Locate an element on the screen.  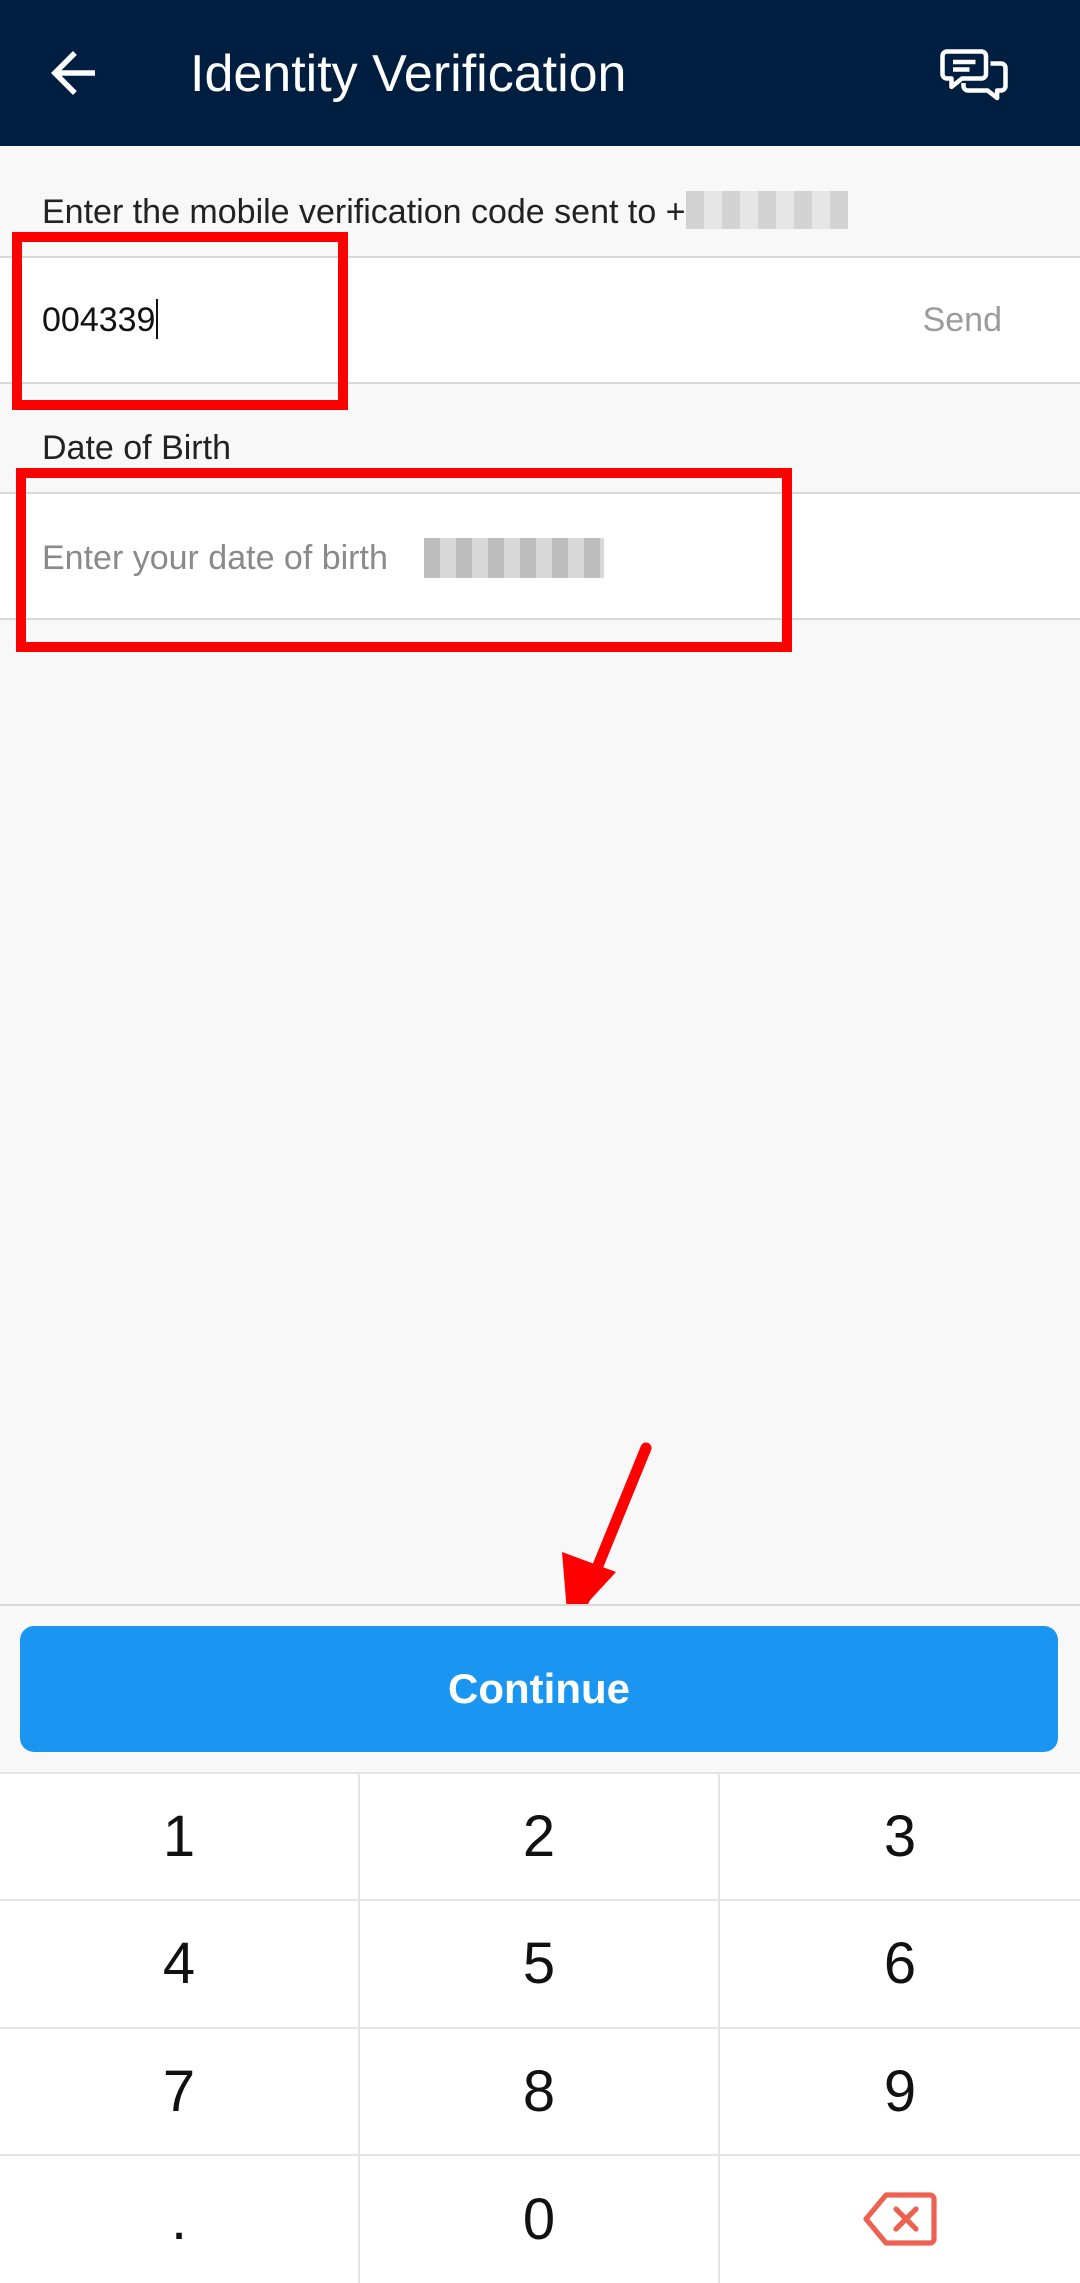
key-9: 9 is located at coordinates (900, 2092).